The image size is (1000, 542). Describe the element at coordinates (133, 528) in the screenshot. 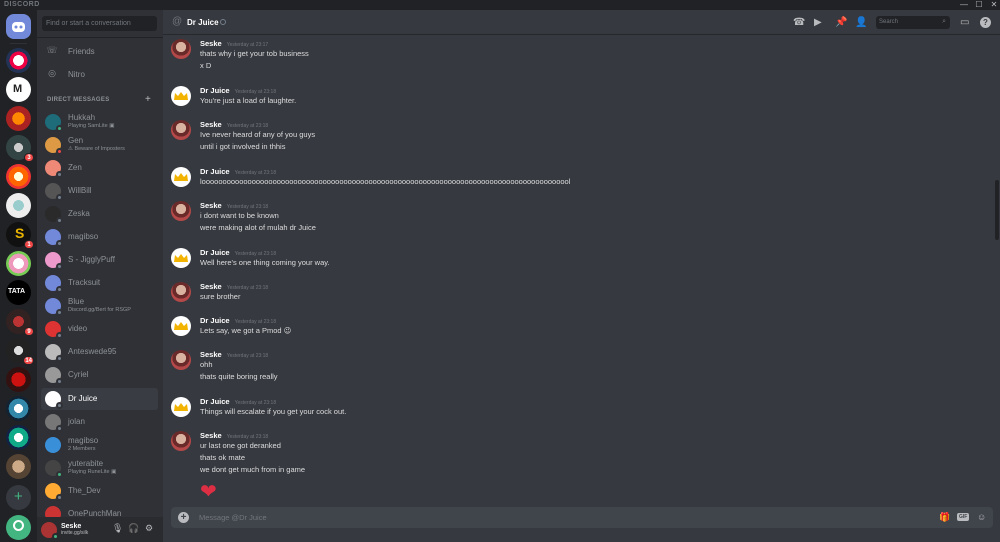

I see `headphones-icon: 🎧` at that location.